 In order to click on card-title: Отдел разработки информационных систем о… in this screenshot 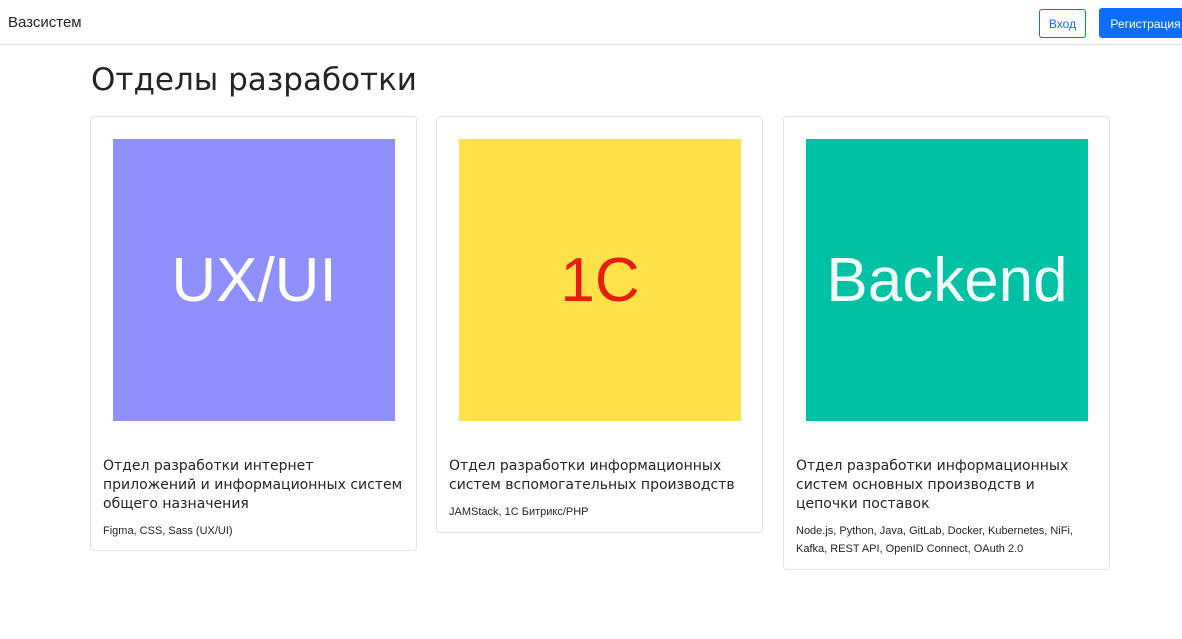, I will do `click(932, 485)`.